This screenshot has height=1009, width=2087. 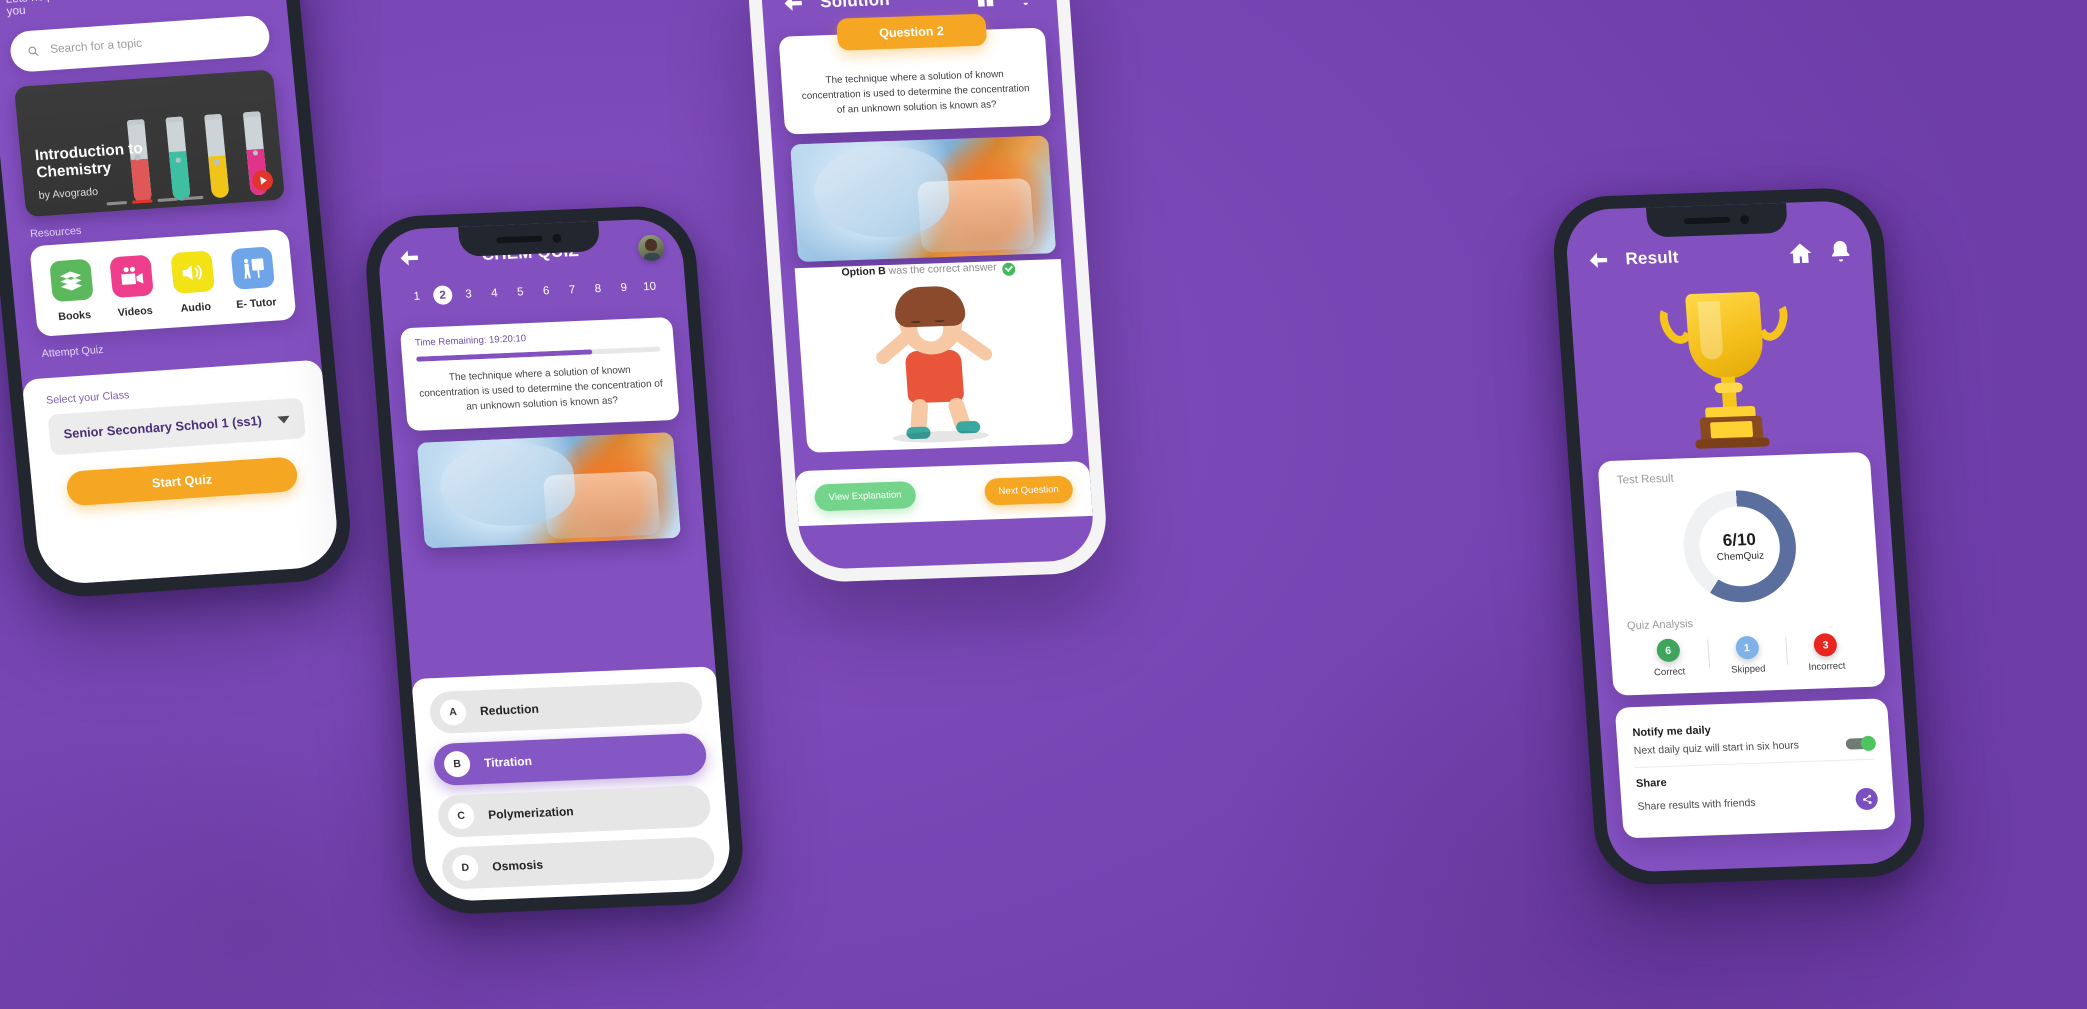 I want to click on notify-subtitle: Next daily quiz will start in six hours, so click(x=1716, y=748).